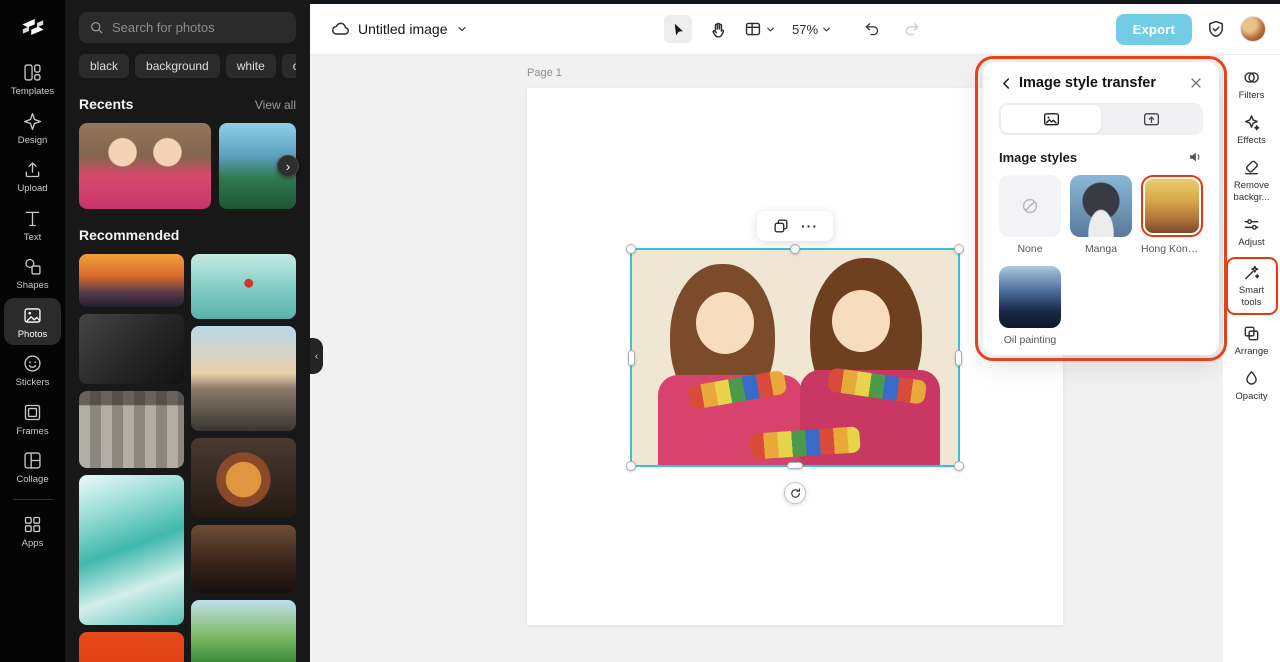 The image size is (1280, 662). Describe the element at coordinates (1253, 29) in the screenshot. I see `user-avatar` at that location.